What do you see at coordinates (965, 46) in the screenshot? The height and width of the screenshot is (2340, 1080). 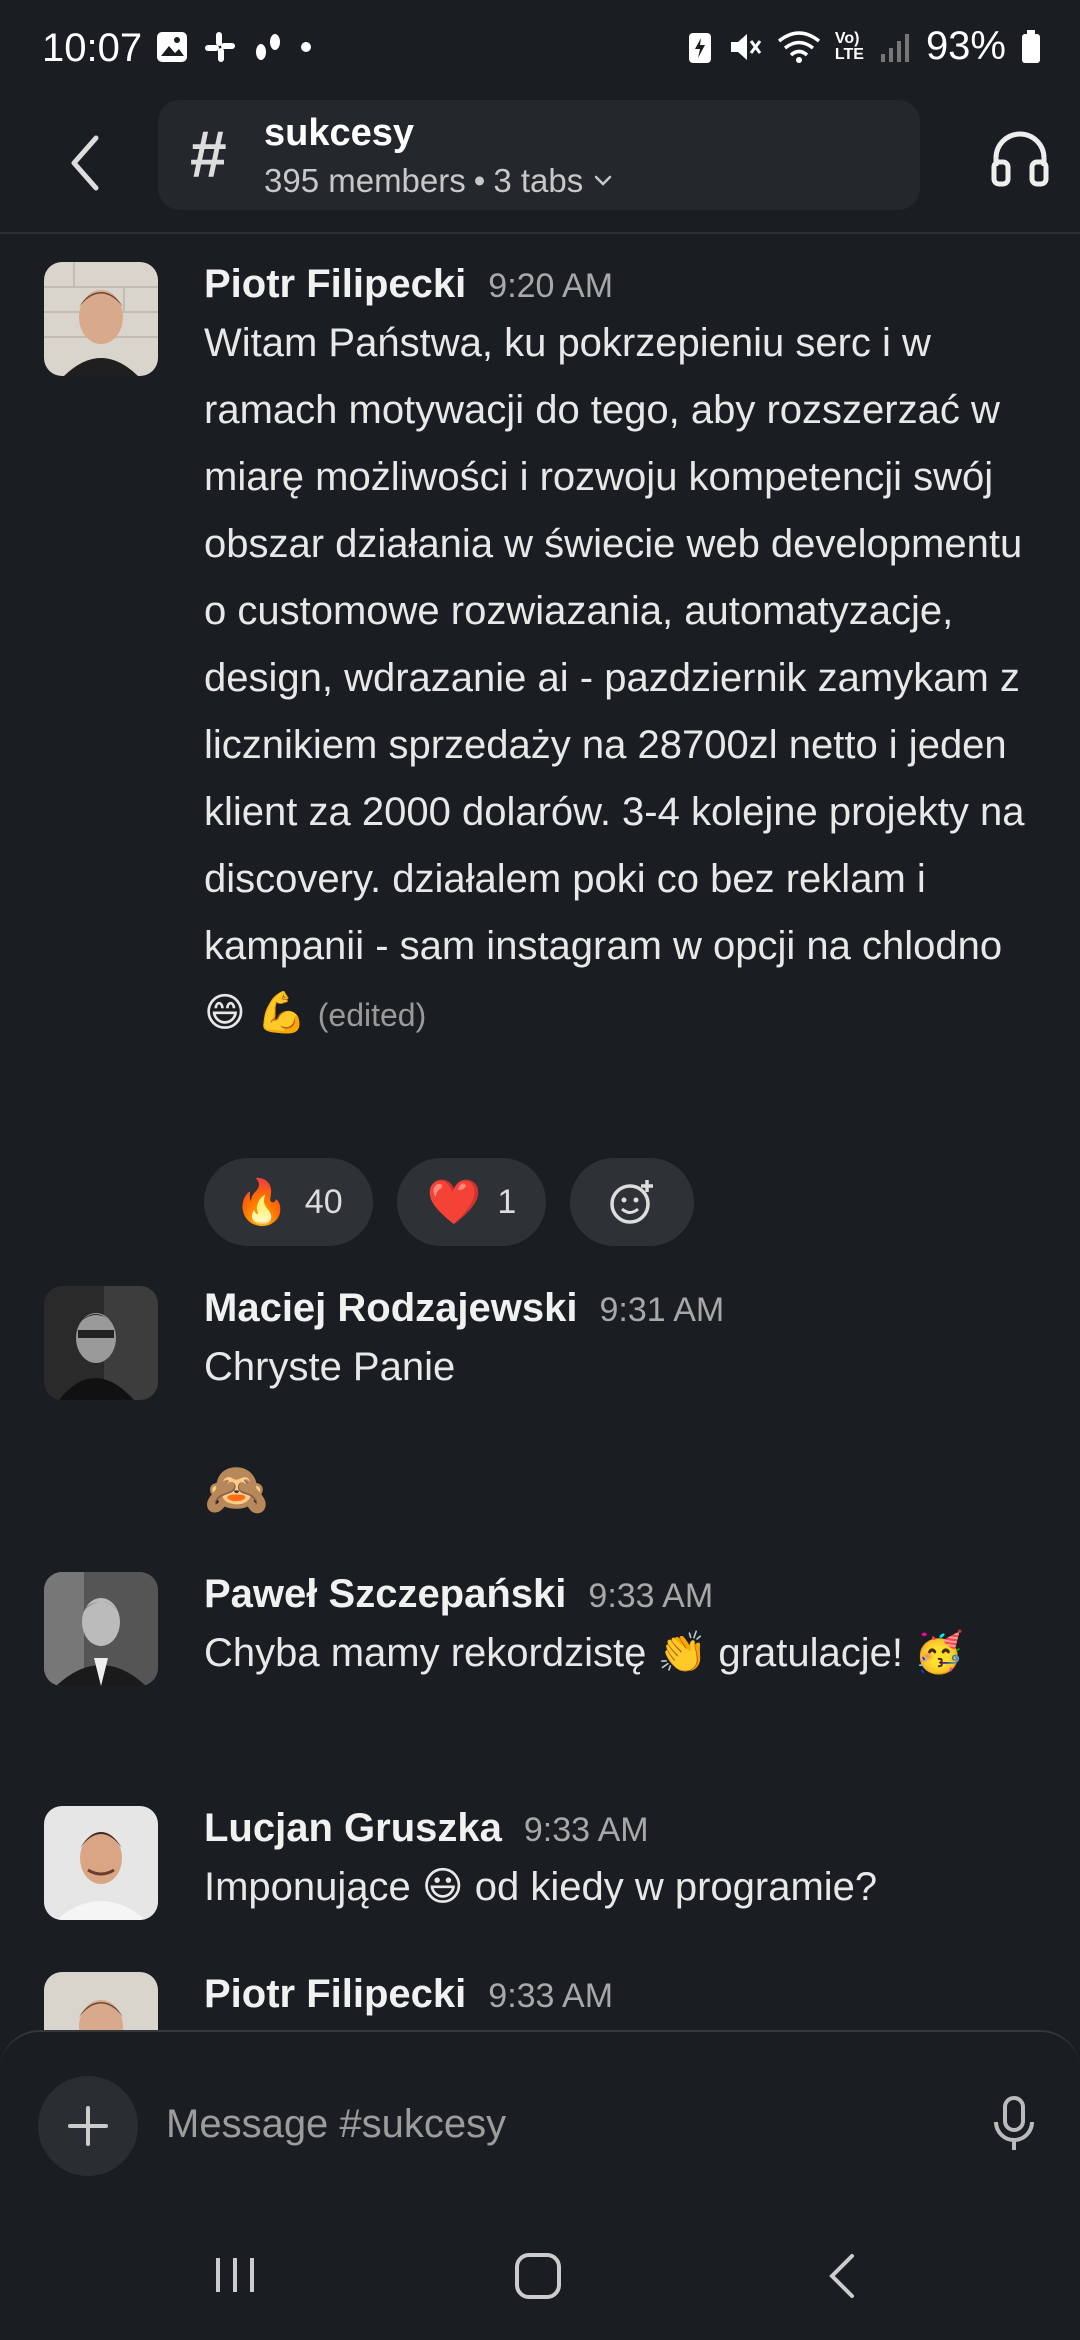 I see `battery-percent: 93%` at bounding box center [965, 46].